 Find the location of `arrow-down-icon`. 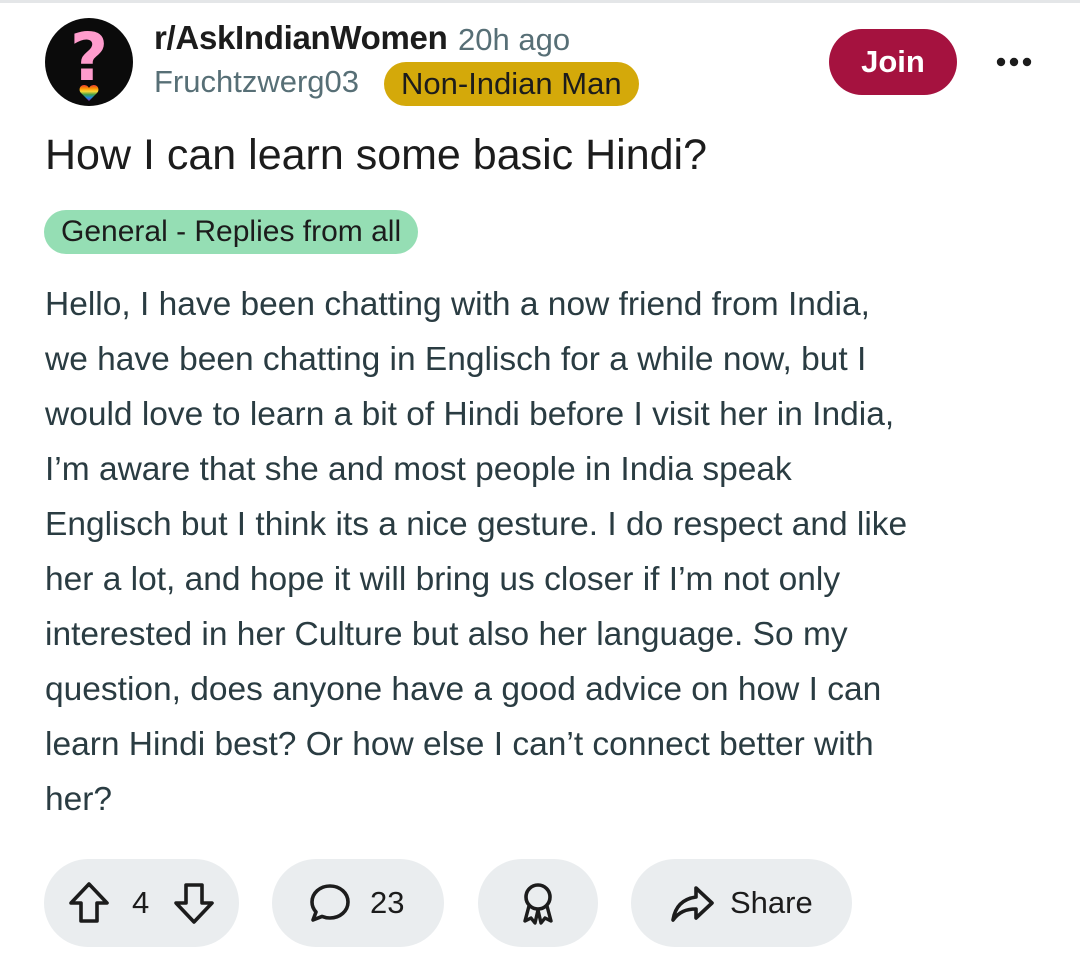

arrow-down-icon is located at coordinates (194, 903).